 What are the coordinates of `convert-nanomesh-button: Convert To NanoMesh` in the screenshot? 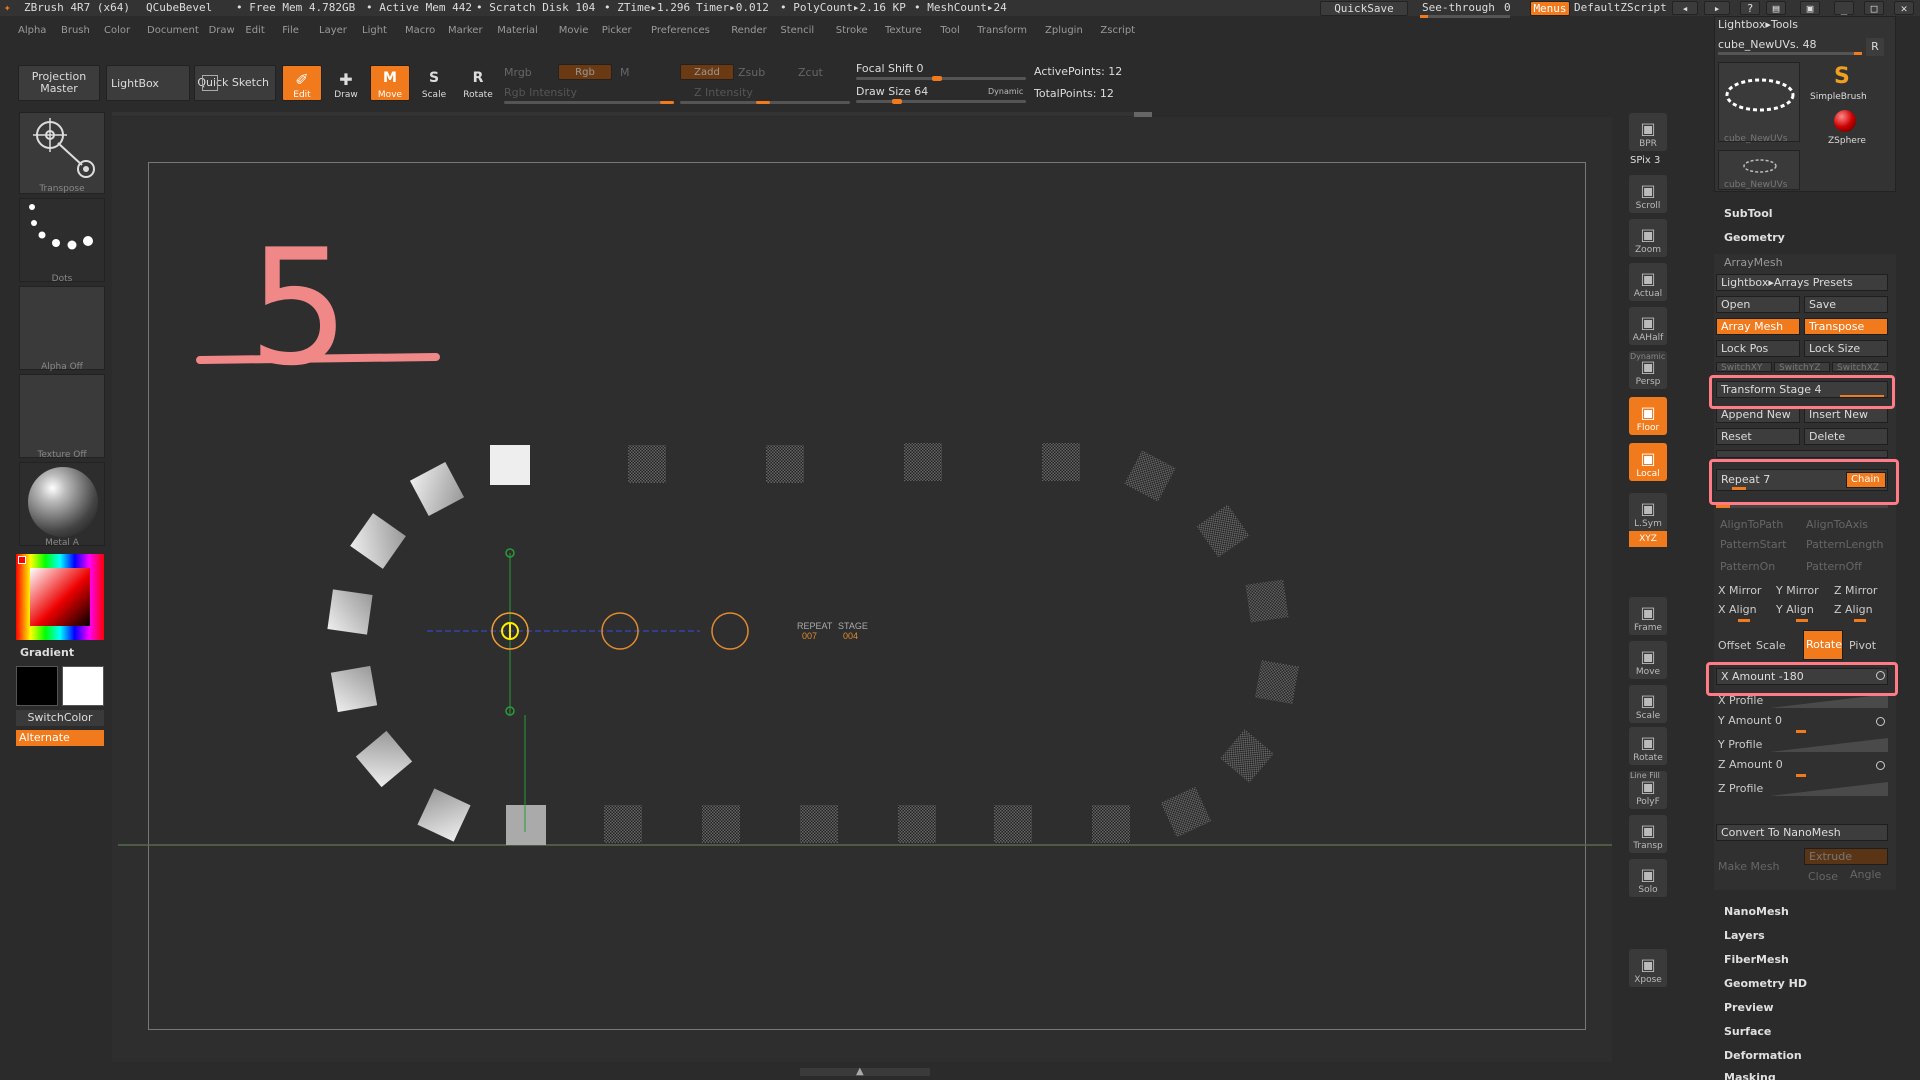 It's located at (1802, 832).